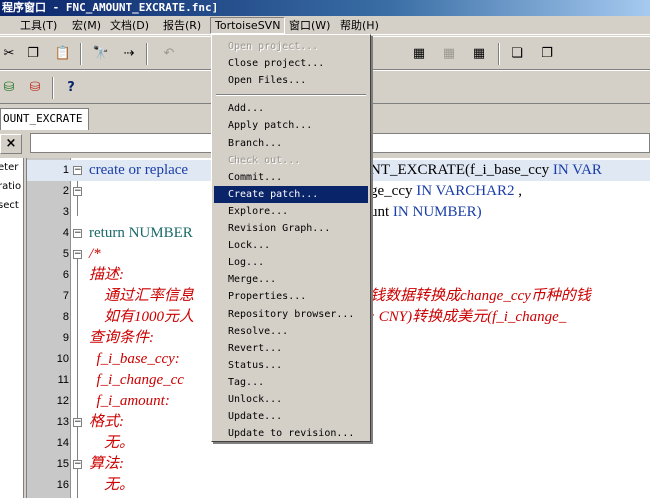 Image resolution: width=650 pixels, height=498 pixels. What do you see at coordinates (11, 167) in the screenshot?
I see `left-panel-item: eter` at bounding box center [11, 167].